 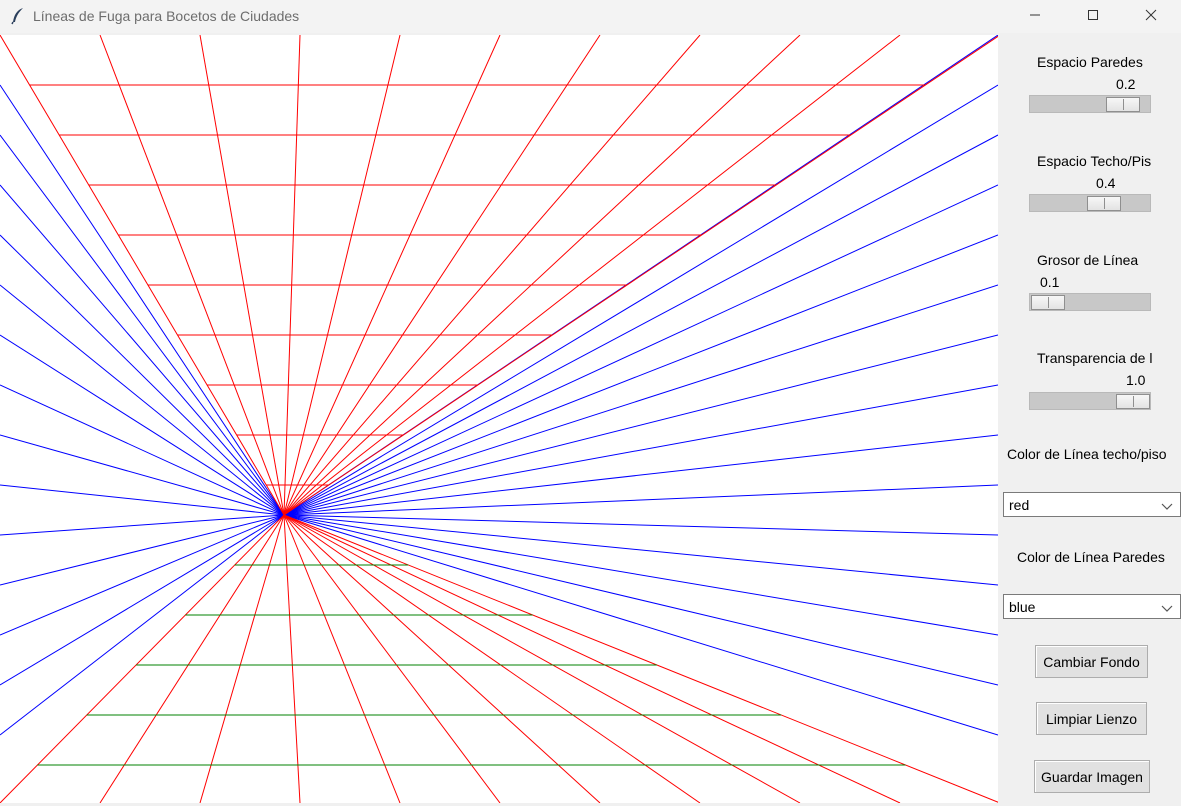 What do you see at coordinates (1126, 84) in the screenshot?
I see `espacio-paredes-value: 0.2` at bounding box center [1126, 84].